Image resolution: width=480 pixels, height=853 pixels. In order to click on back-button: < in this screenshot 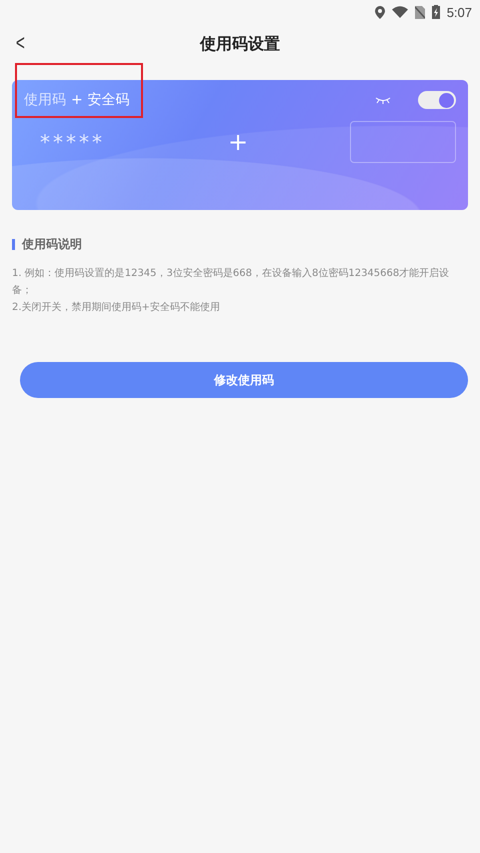, I will do `click(20, 43)`.